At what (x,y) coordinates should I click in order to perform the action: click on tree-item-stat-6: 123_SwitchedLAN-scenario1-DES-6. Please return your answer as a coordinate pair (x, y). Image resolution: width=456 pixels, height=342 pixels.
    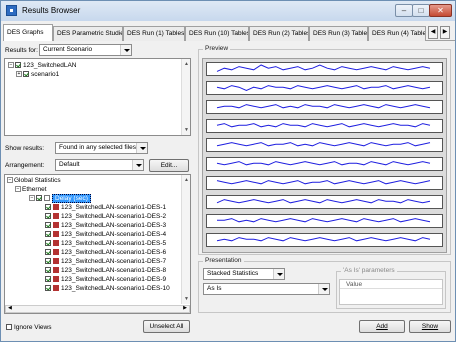
    Looking at the image, I should click on (105, 252).